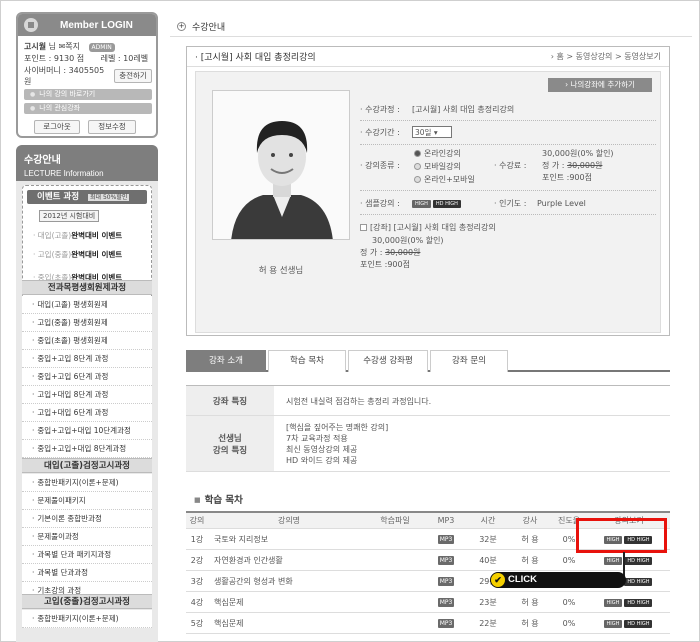 Image resolution: width=700 pixels, height=642 pixels. What do you see at coordinates (87, 555) in the screenshot?
I see `menu-link: 과목별 단과 패키지과정` at bounding box center [87, 555].